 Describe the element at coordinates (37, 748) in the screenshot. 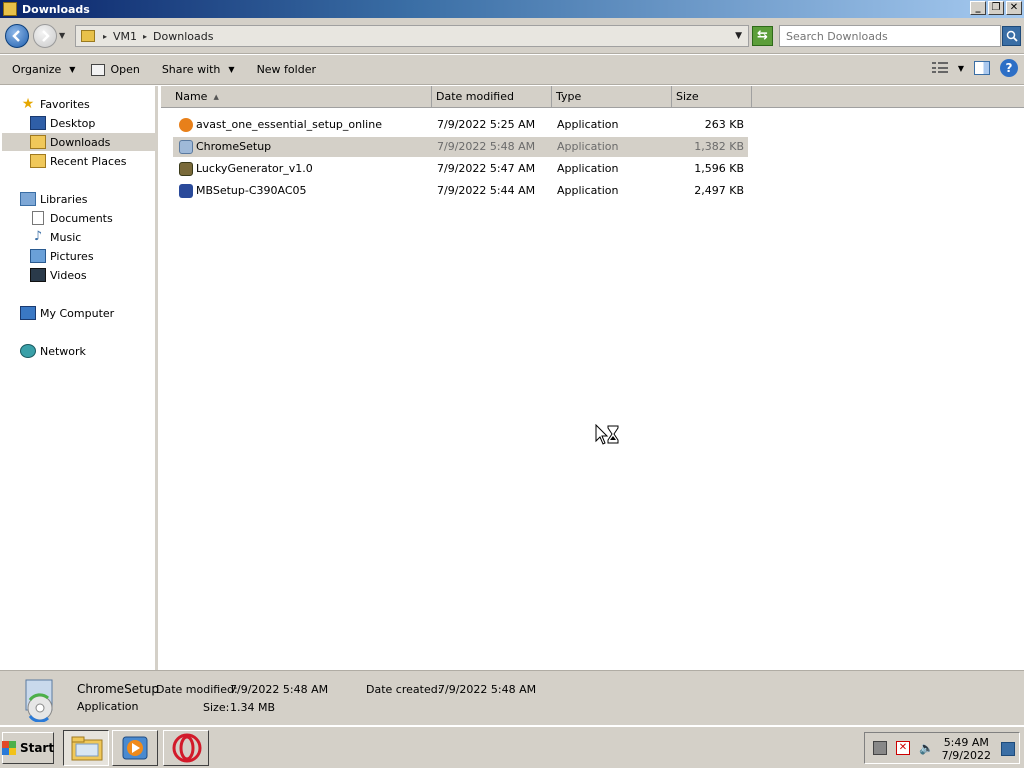

I see `start-label: Start` at that location.